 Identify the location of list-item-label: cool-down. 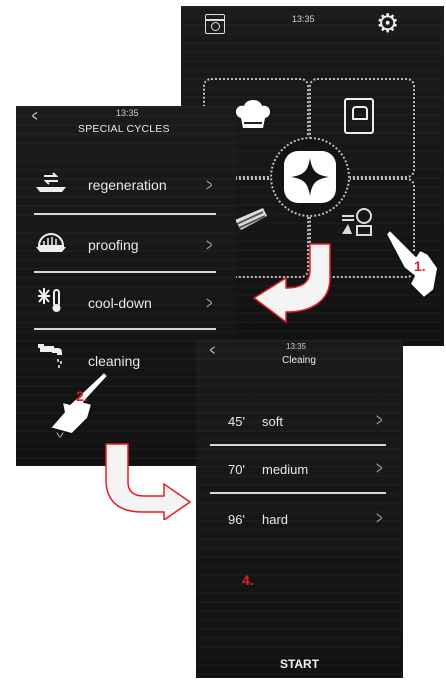
(120, 303).